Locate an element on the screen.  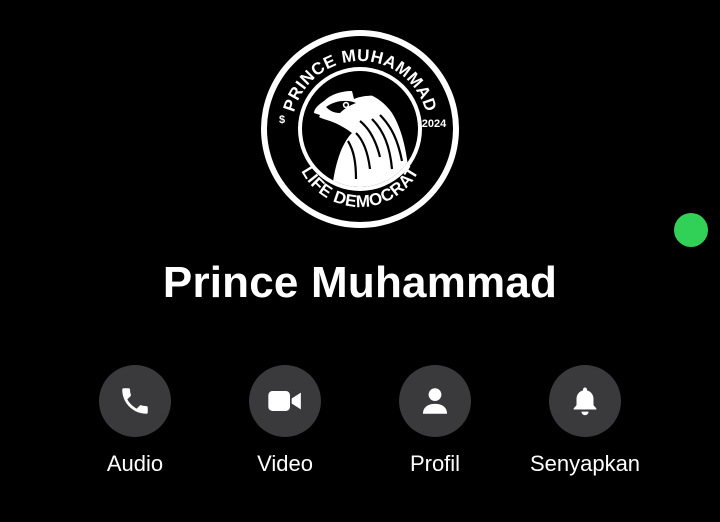
online-status-indicator is located at coordinates (691, 230).